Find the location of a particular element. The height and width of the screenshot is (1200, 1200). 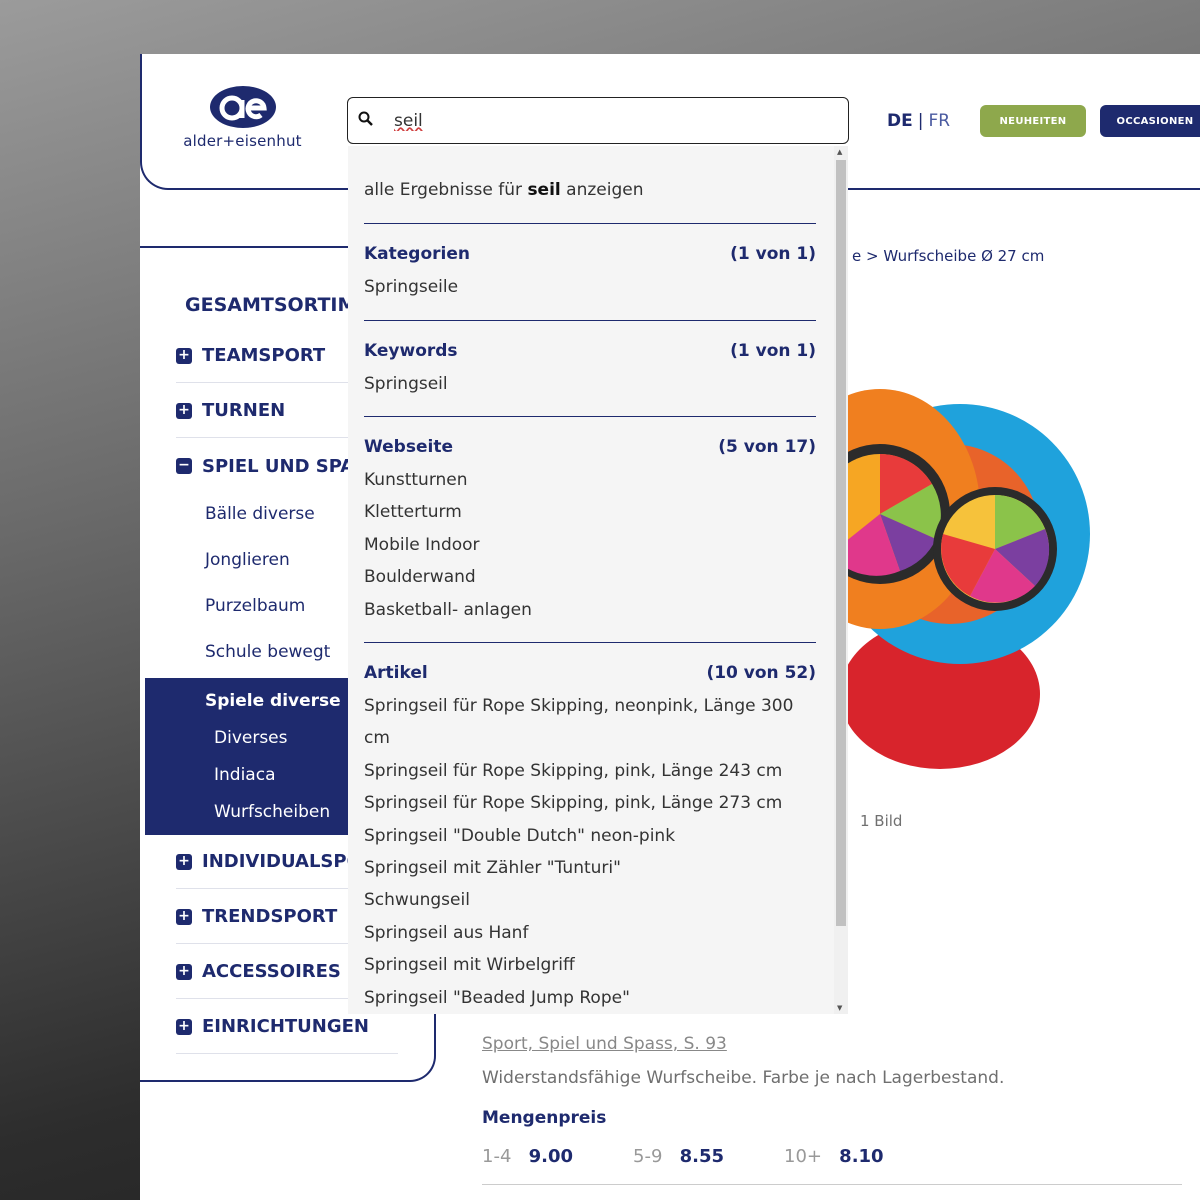

search-icon is located at coordinates (366, 119).